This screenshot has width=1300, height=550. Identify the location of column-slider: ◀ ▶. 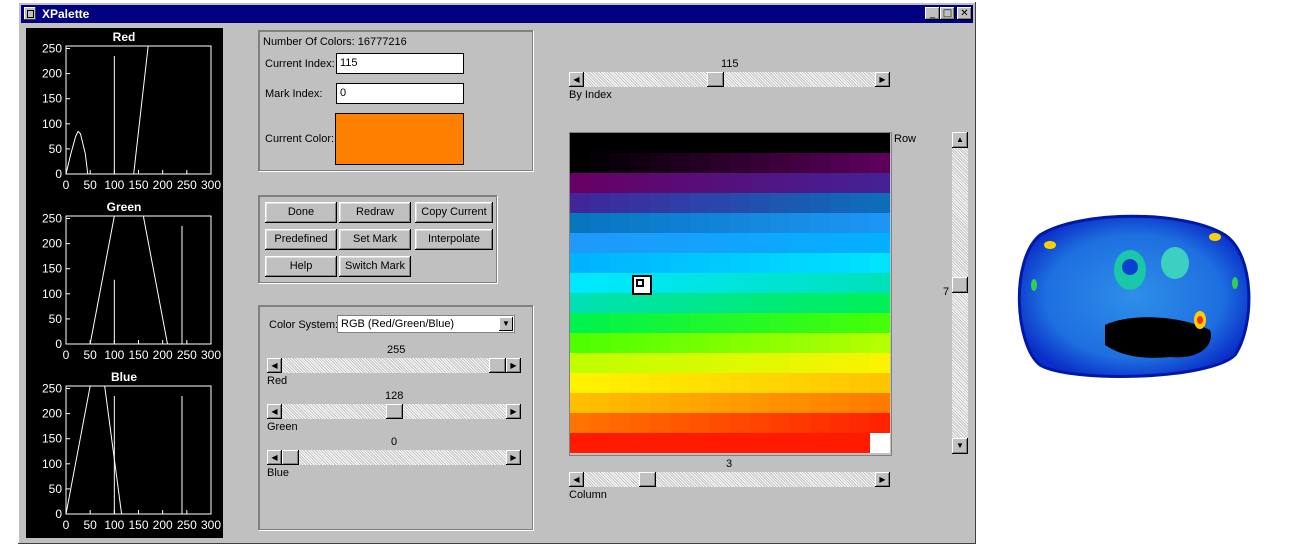
(729, 479).